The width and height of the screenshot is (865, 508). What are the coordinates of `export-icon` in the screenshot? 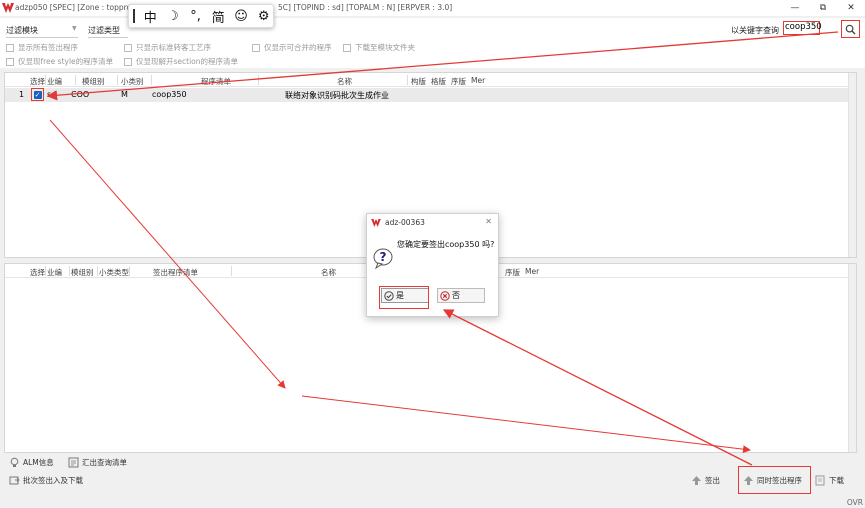 It's located at (73, 462).